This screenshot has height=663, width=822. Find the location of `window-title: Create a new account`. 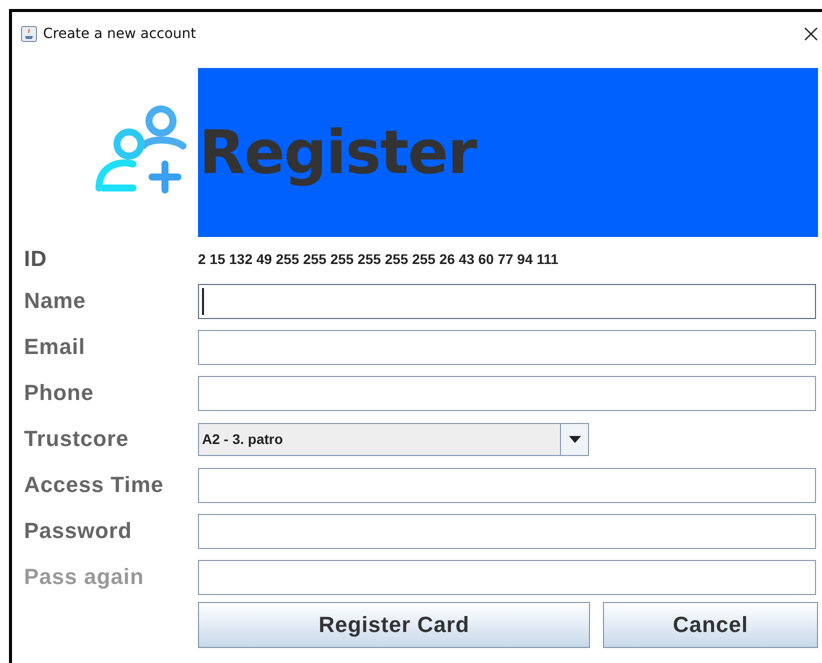

window-title: Create a new account is located at coordinates (119, 34).